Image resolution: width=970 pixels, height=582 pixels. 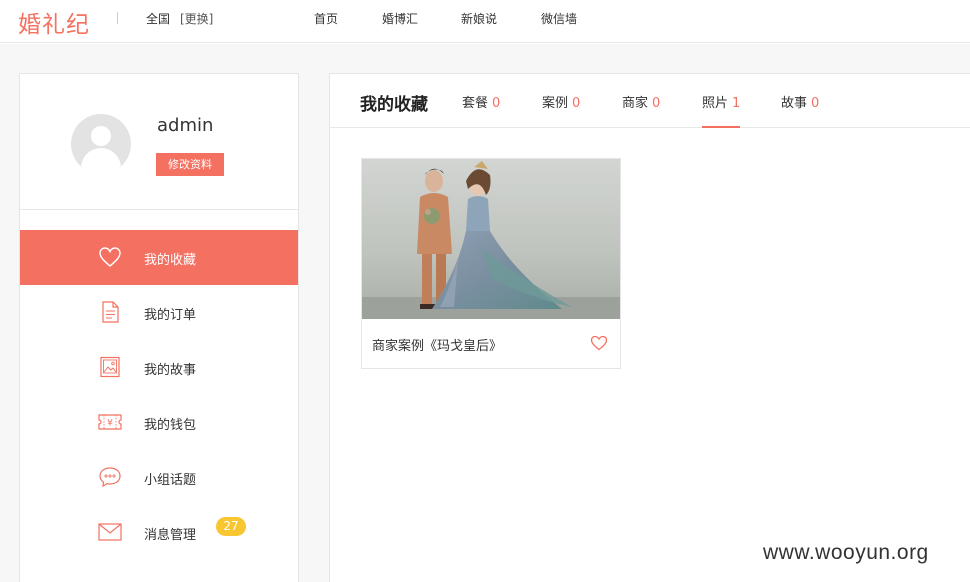 What do you see at coordinates (326, 18) in the screenshot?
I see `nav-home-link: 首页` at bounding box center [326, 18].